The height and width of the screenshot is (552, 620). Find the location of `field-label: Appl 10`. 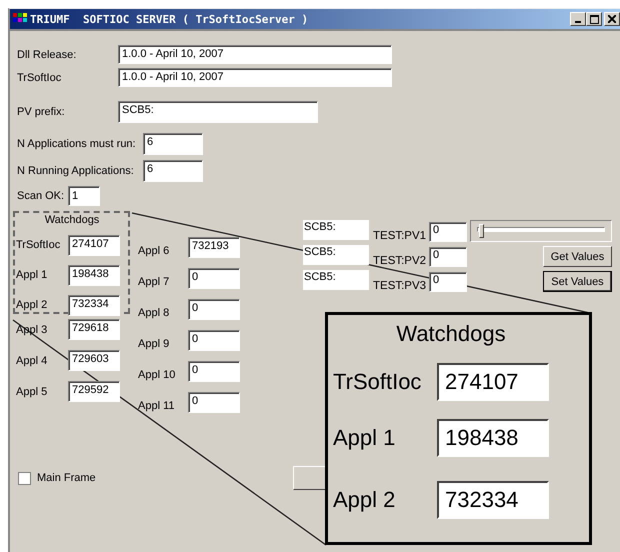

field-label: Appl 10 is located at coordinates (157, 374).